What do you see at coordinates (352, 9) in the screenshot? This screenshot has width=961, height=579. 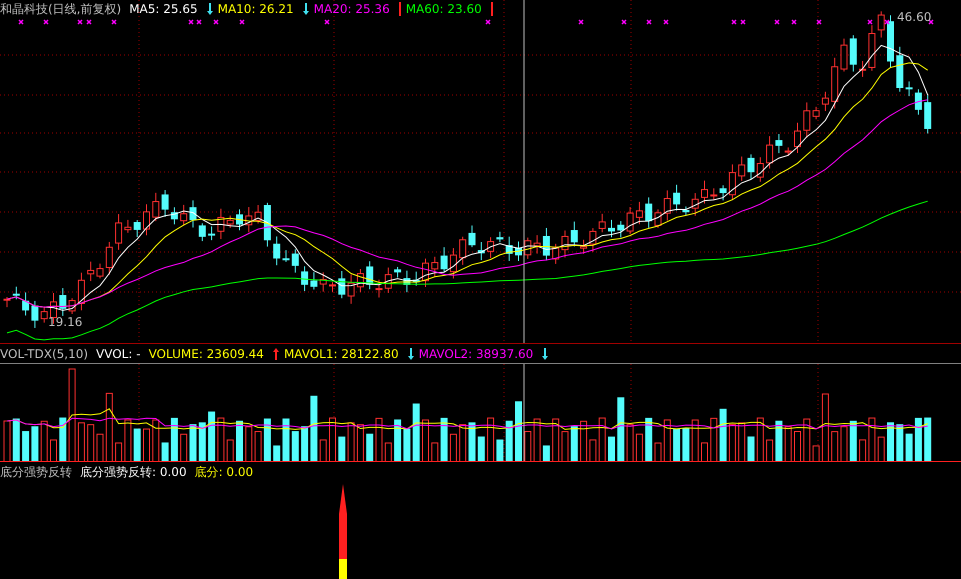 I see `legend-label: MA20: 25.36` at bounding box center [352, 9].